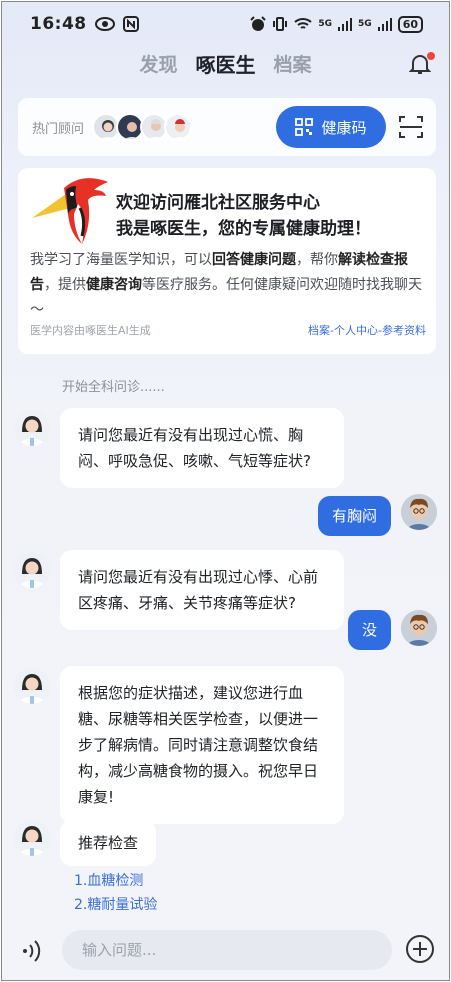 The image size is (451, 982). Describe the element at coordinates (420, 949) in the screenshot. I see `plus-icon` at that location.